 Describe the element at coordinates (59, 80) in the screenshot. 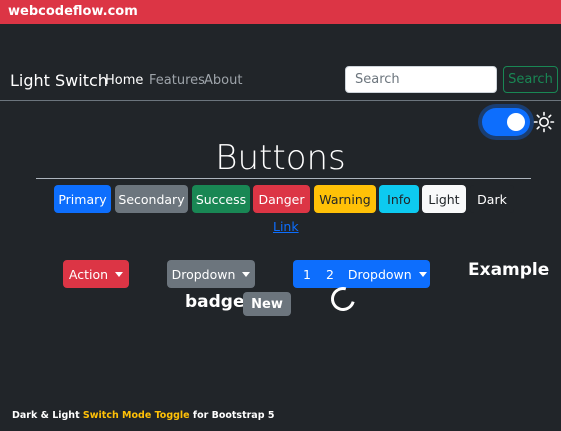

I see `navbar-brand: Light Switch` at that location.